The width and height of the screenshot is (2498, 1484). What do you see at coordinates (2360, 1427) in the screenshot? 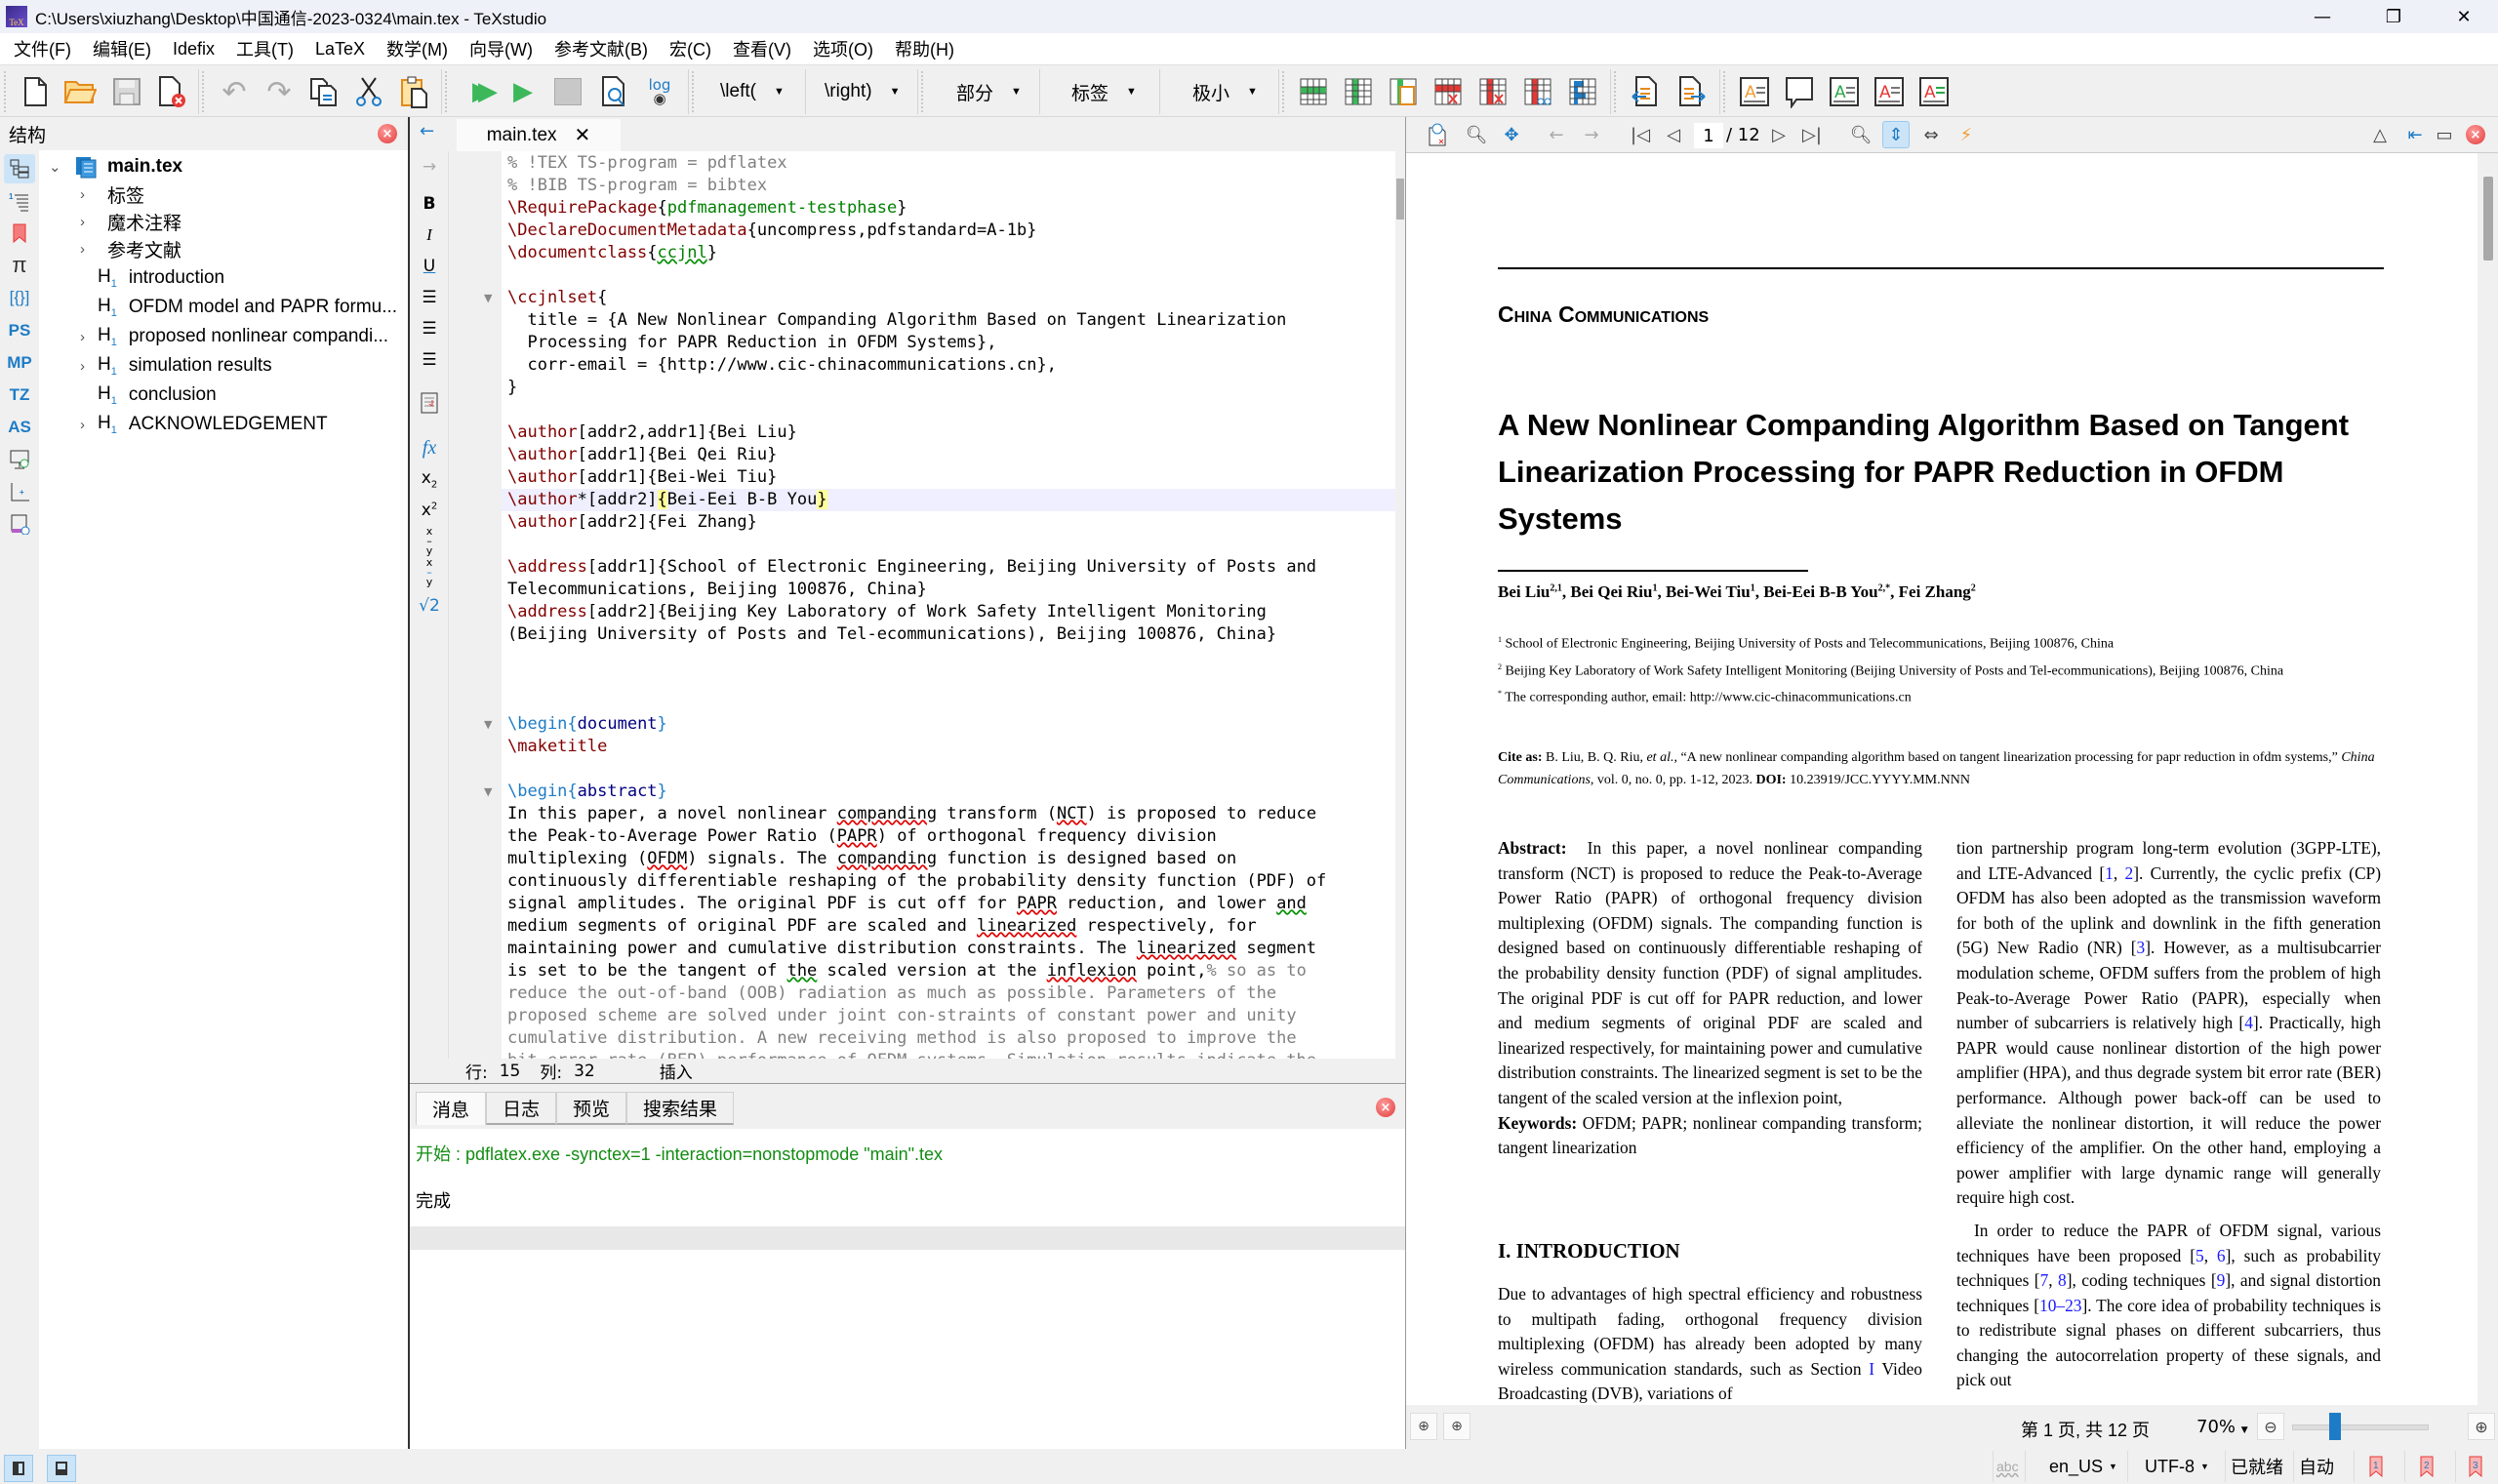
I see `zoom-slider` at bounding box center [2360, 1427].